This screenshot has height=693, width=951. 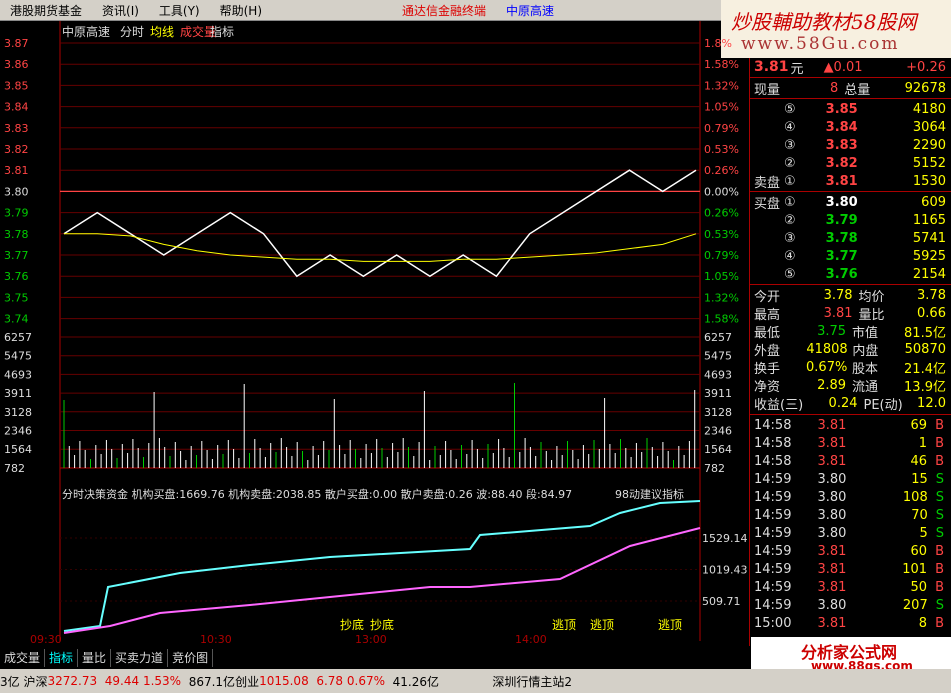 What do you see at coordinates (721, 601) in the screenshot?
I see `indicator-tick: 509.71` at bounding box center [721, 601].